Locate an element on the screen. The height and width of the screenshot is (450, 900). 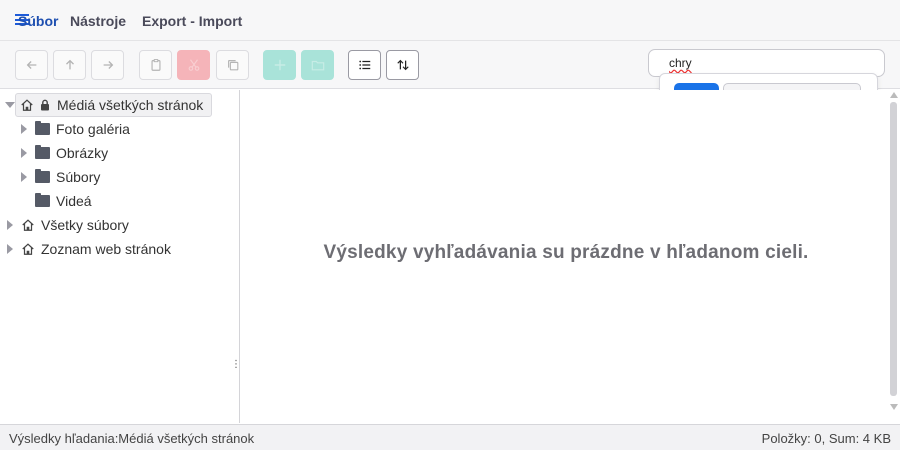
vertical-scrollbar is located at coordinates (894, 251).